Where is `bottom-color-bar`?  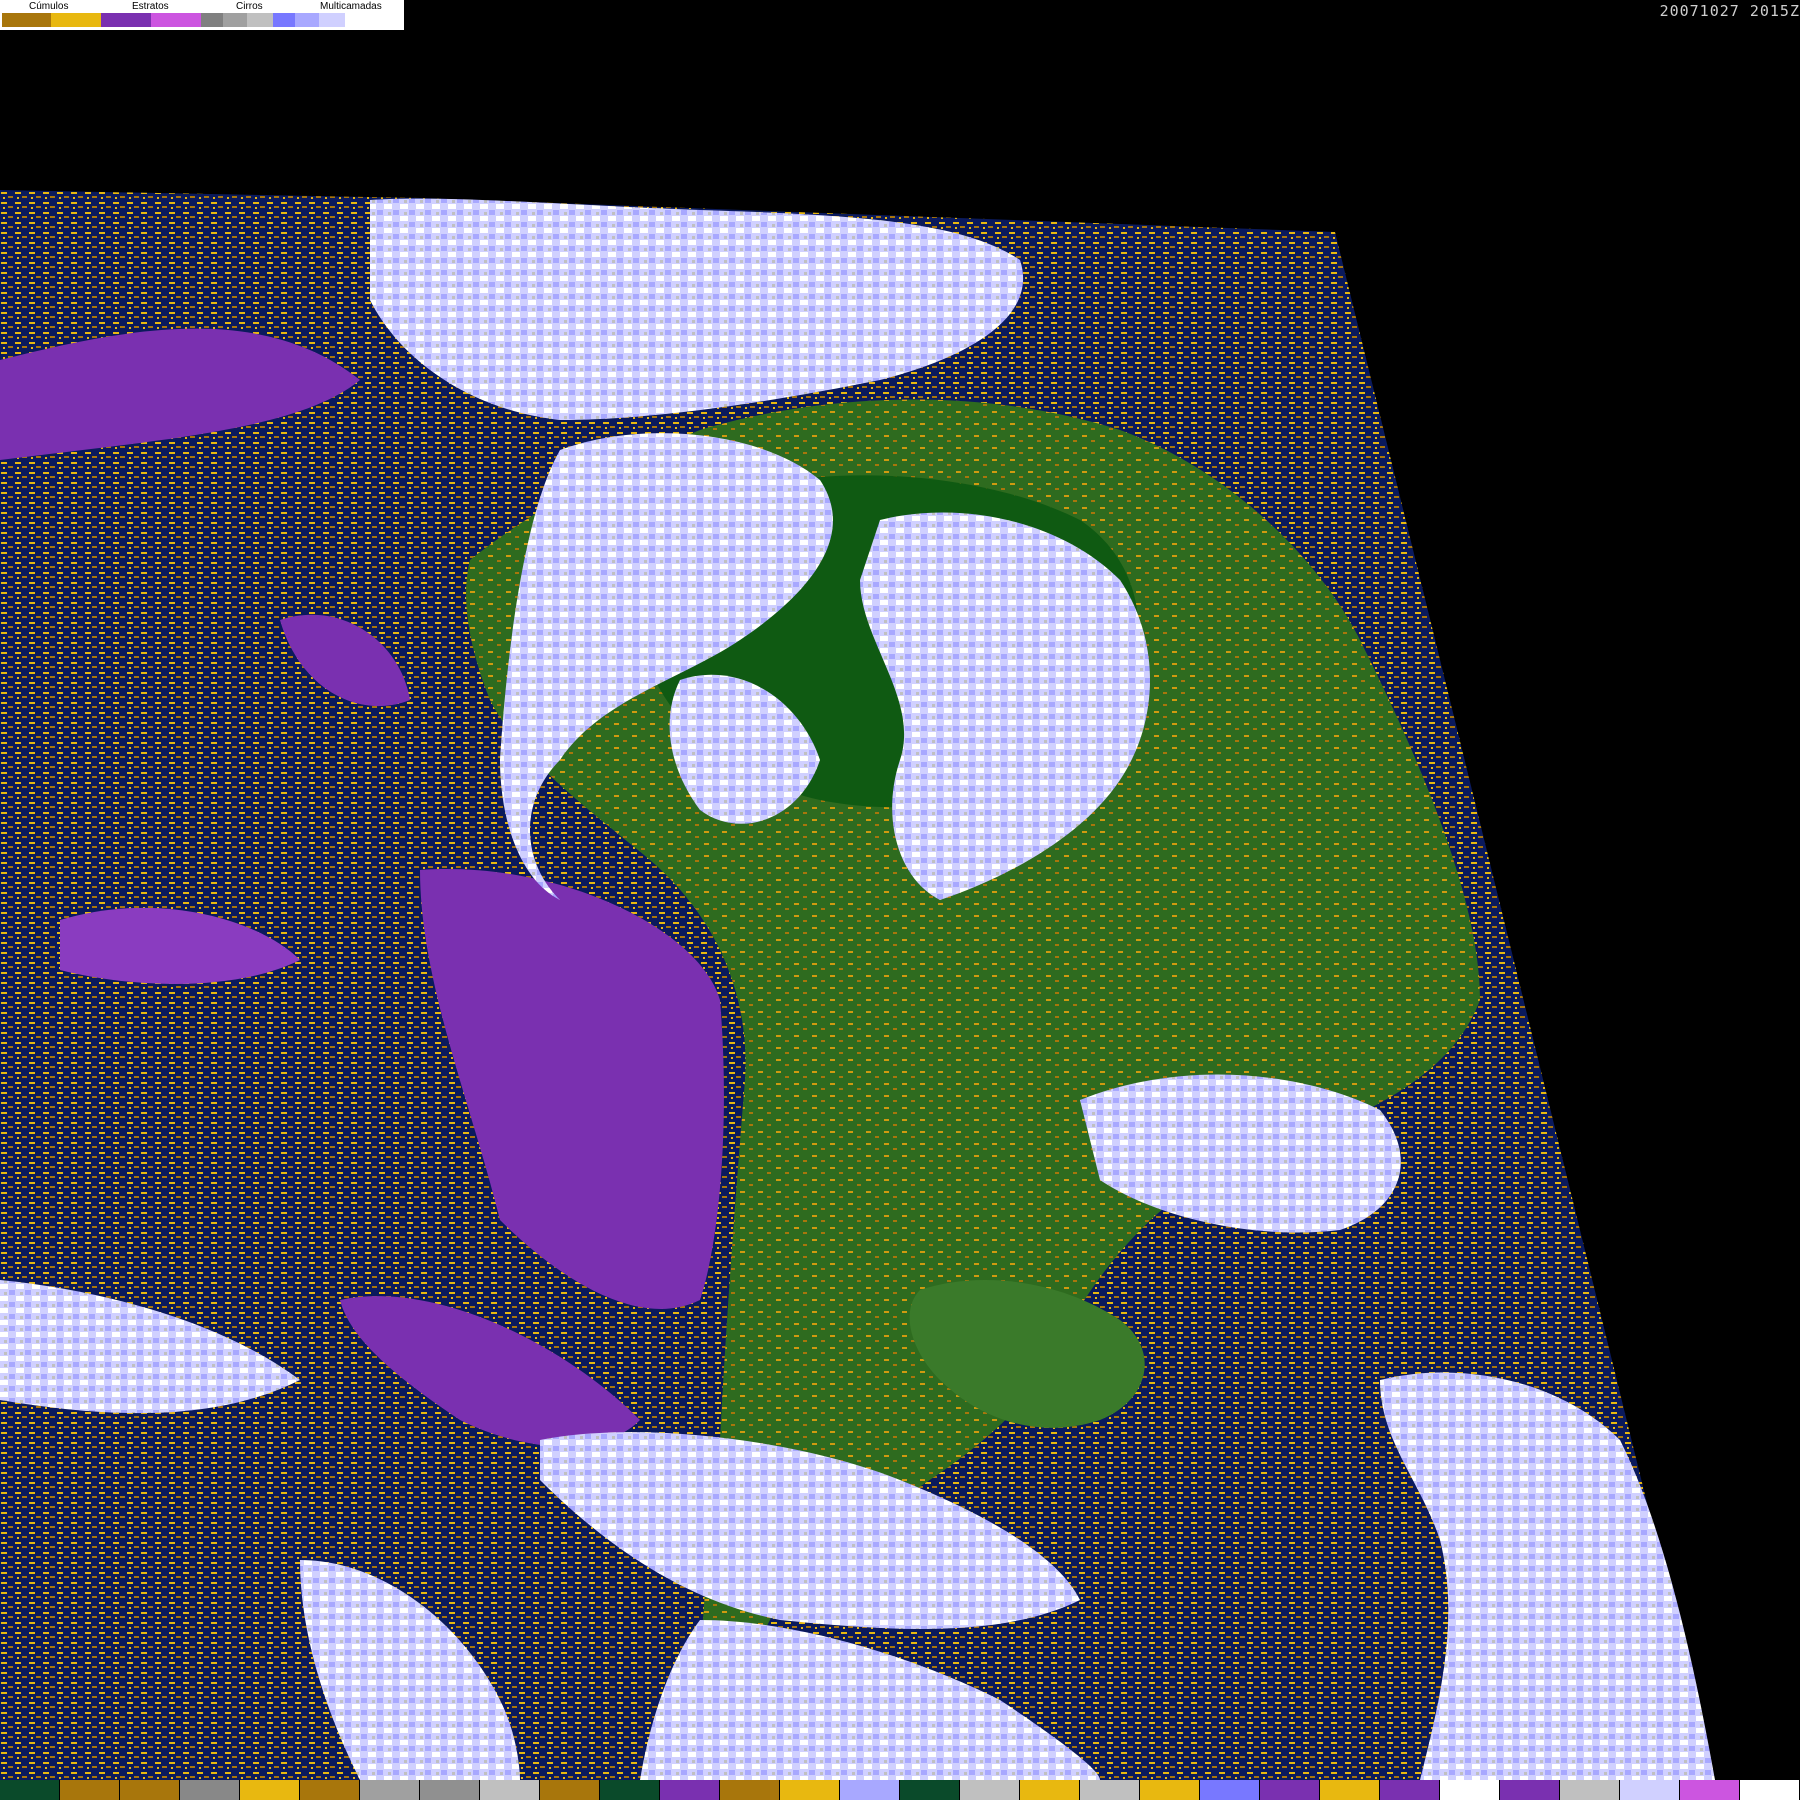 bottom-color-bar is located at coordinates (900, 1790).